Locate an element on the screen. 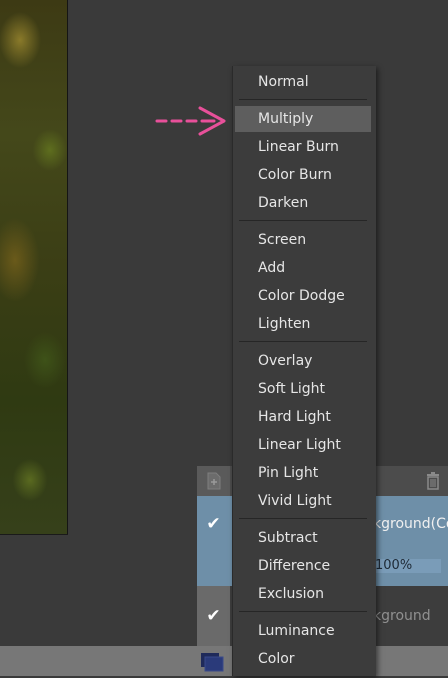 This screenshot has height=678, width=448. opacity-value: 100% is located at coordinates (394, 566).